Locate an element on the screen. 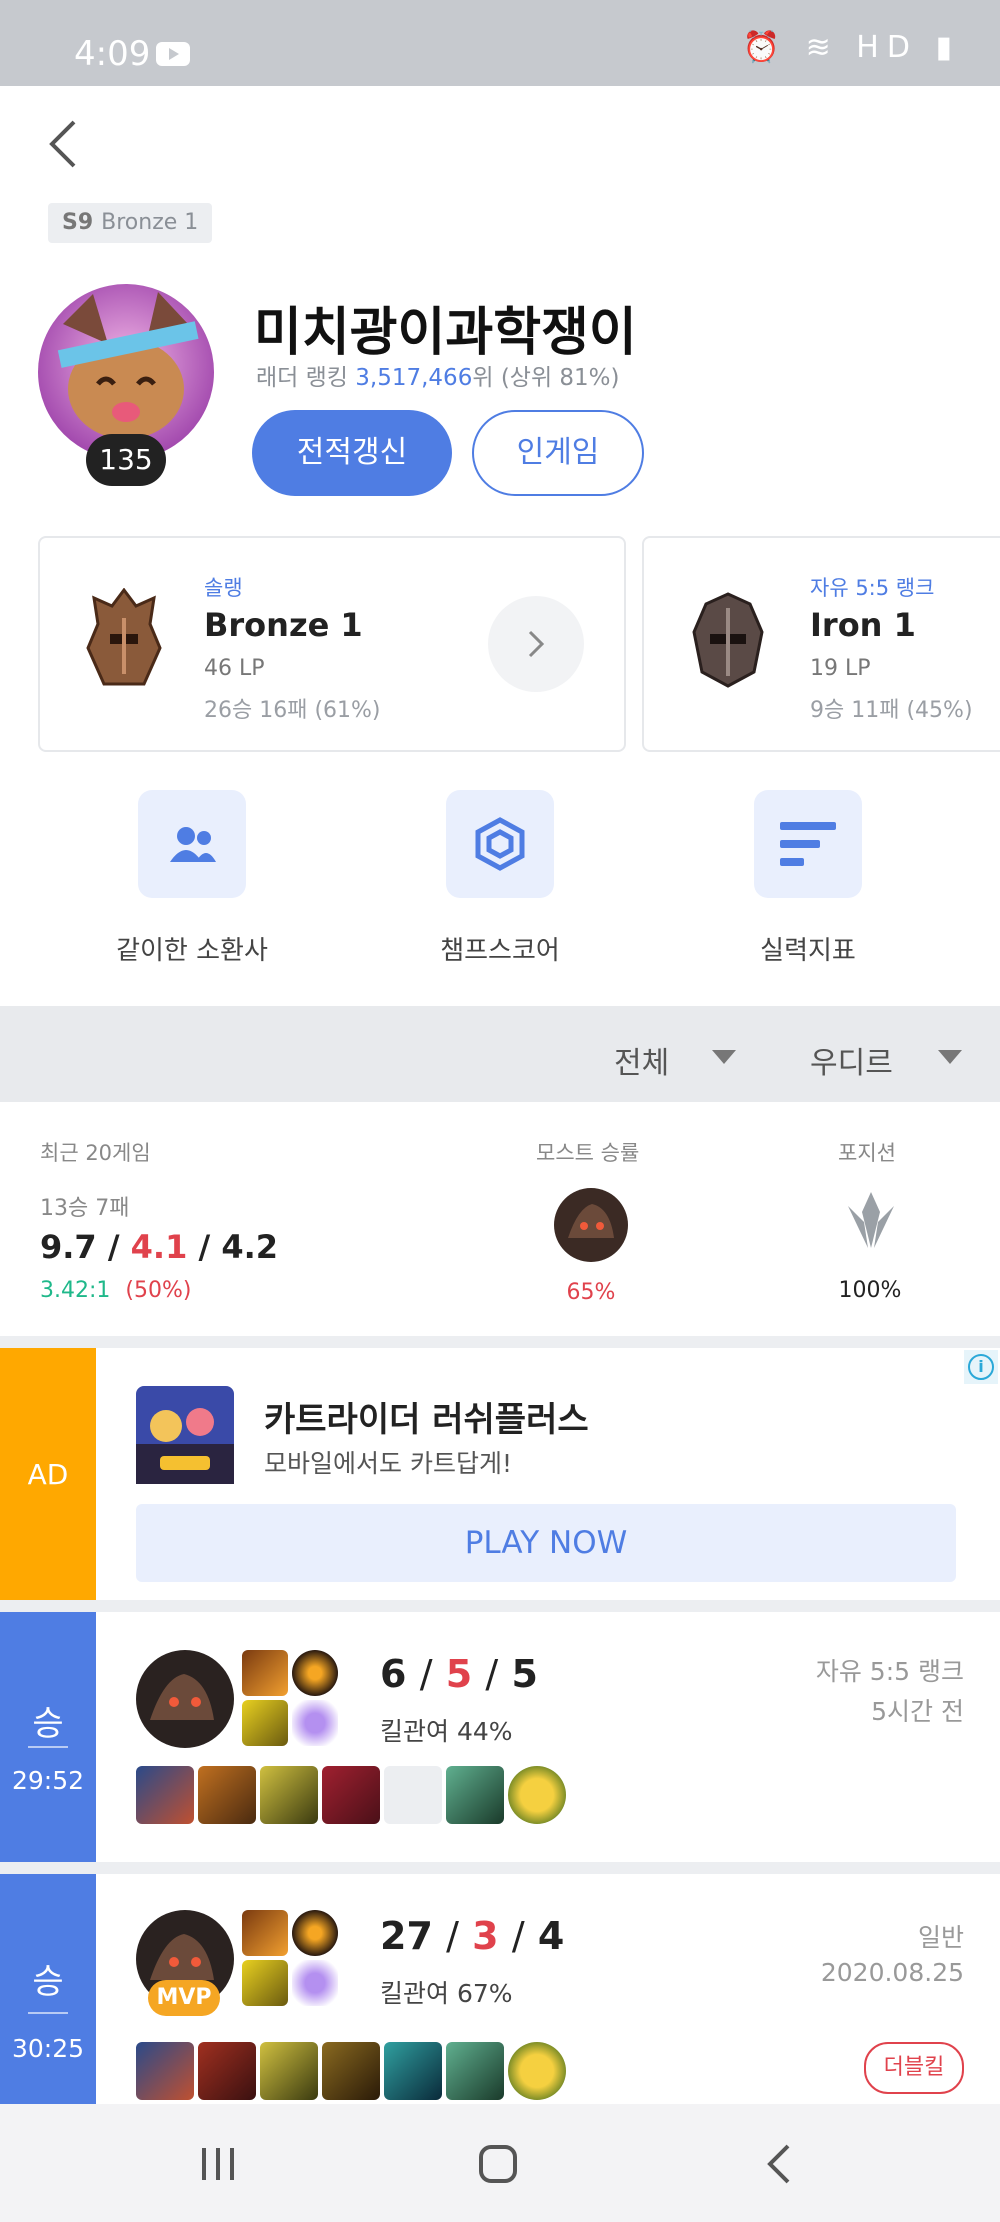 This screenshot has width=1000, height=2222. empty-item-slot is located at coordinates (413, 1795).